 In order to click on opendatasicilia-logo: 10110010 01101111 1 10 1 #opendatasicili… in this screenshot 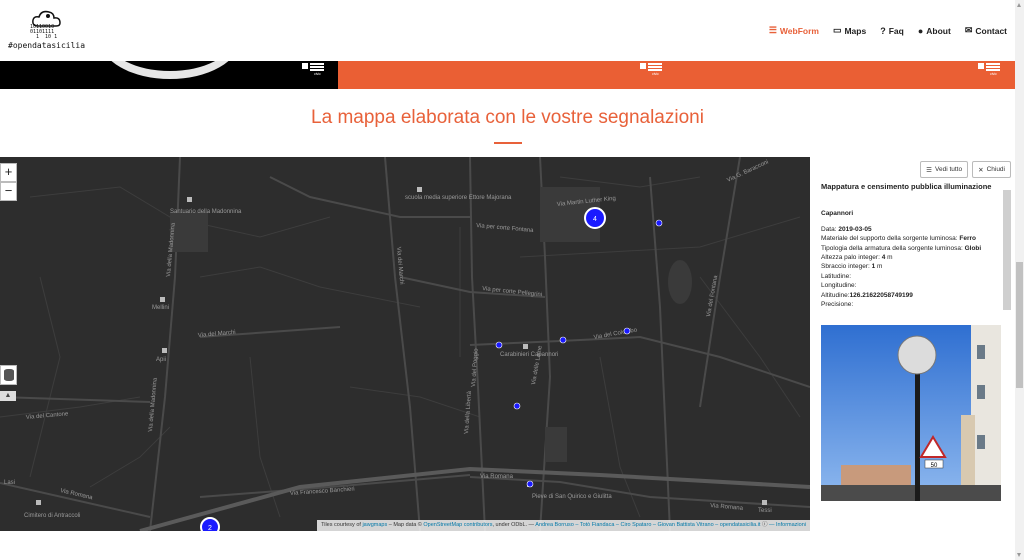, I will do `click(46, 31)`.